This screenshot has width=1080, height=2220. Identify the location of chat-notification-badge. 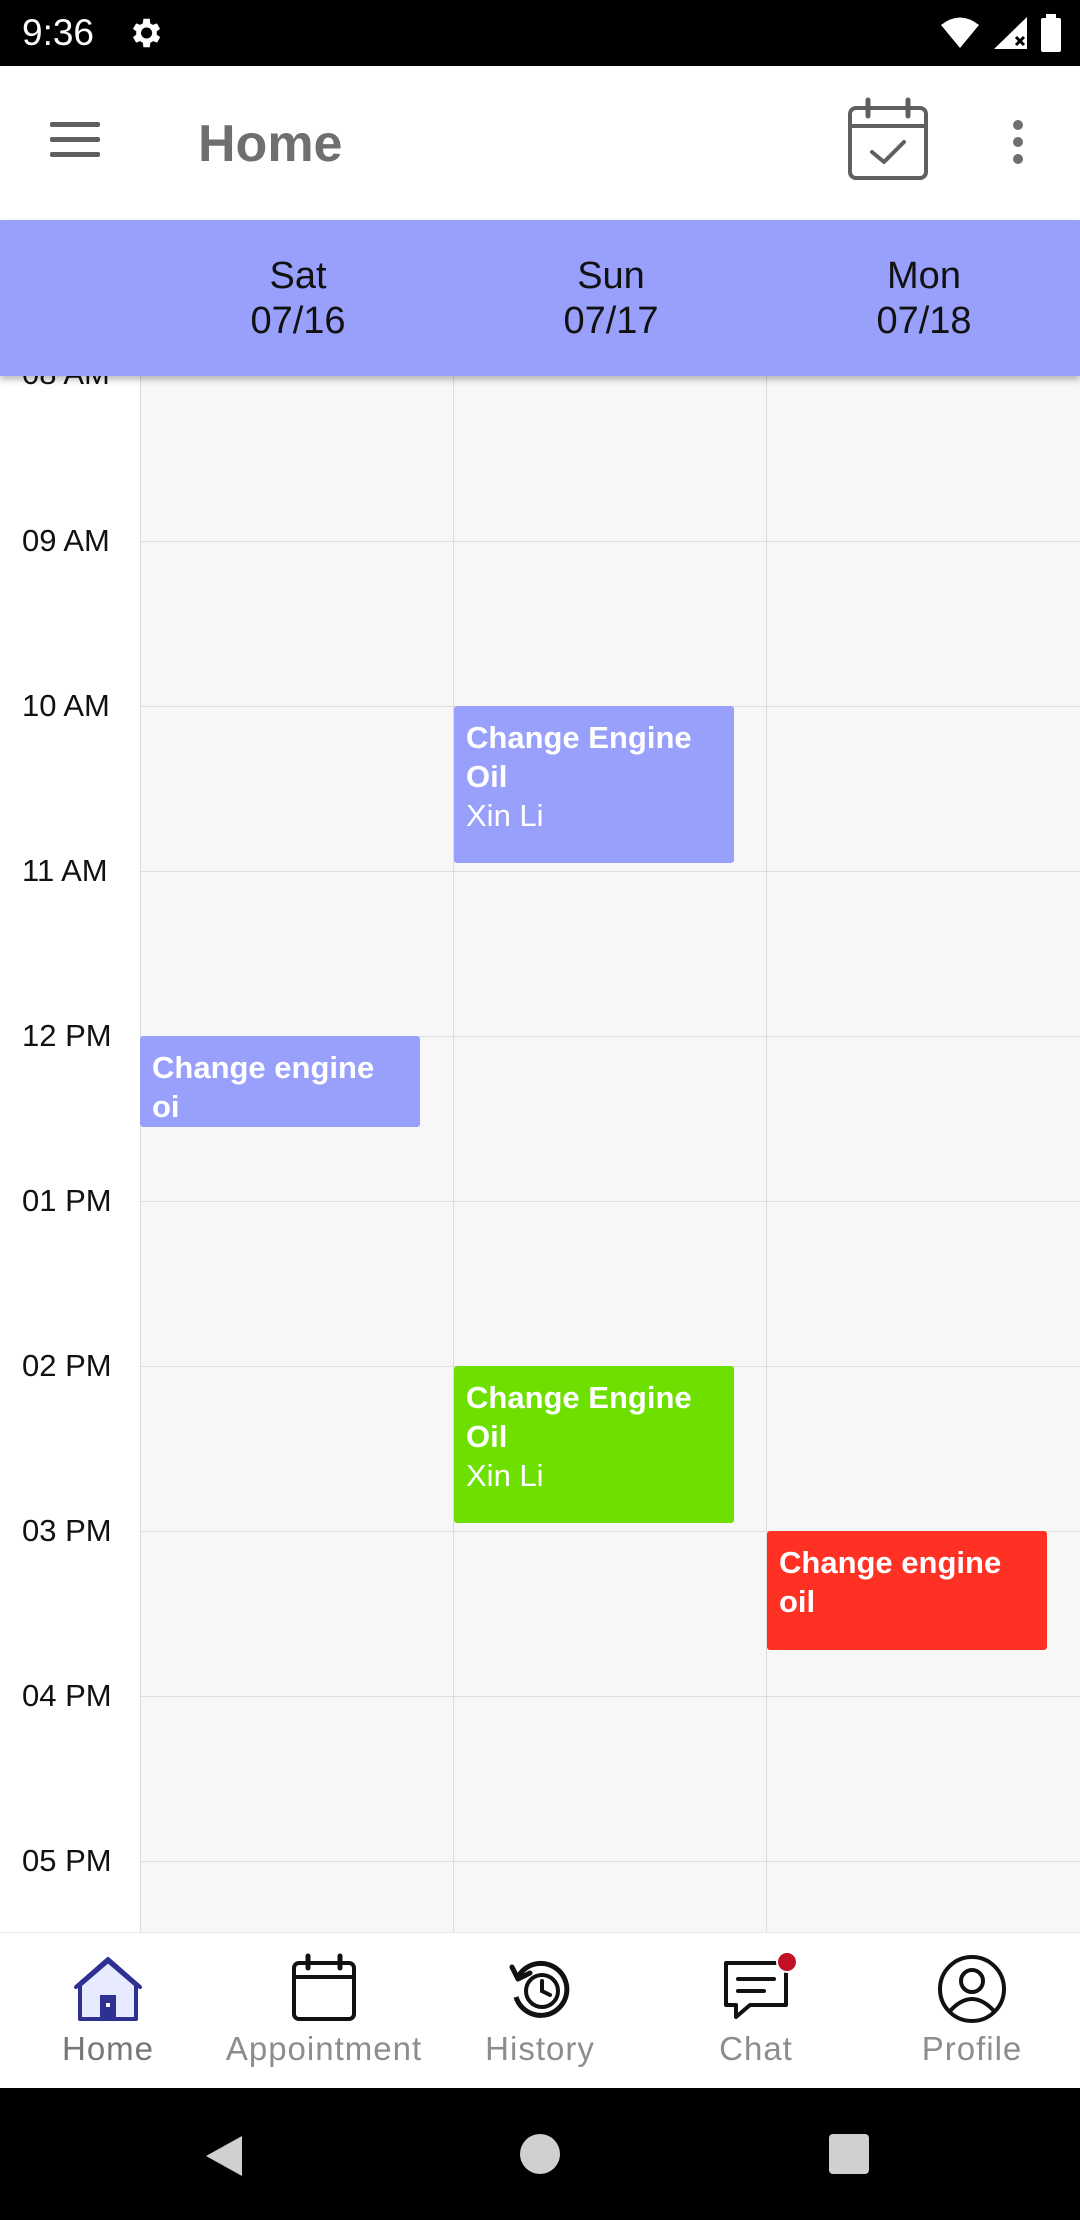
(787, 1962).